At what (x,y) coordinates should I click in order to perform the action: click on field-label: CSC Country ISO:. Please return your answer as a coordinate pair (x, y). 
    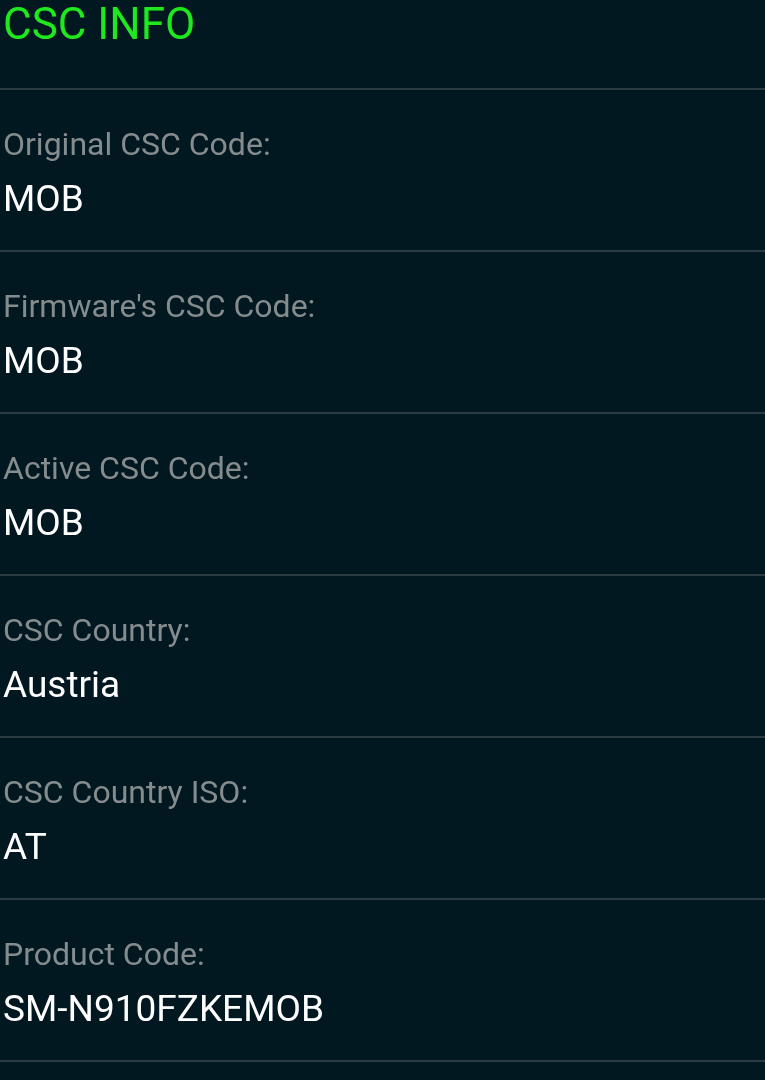
    Looking at the image, I should click on (126, 792).